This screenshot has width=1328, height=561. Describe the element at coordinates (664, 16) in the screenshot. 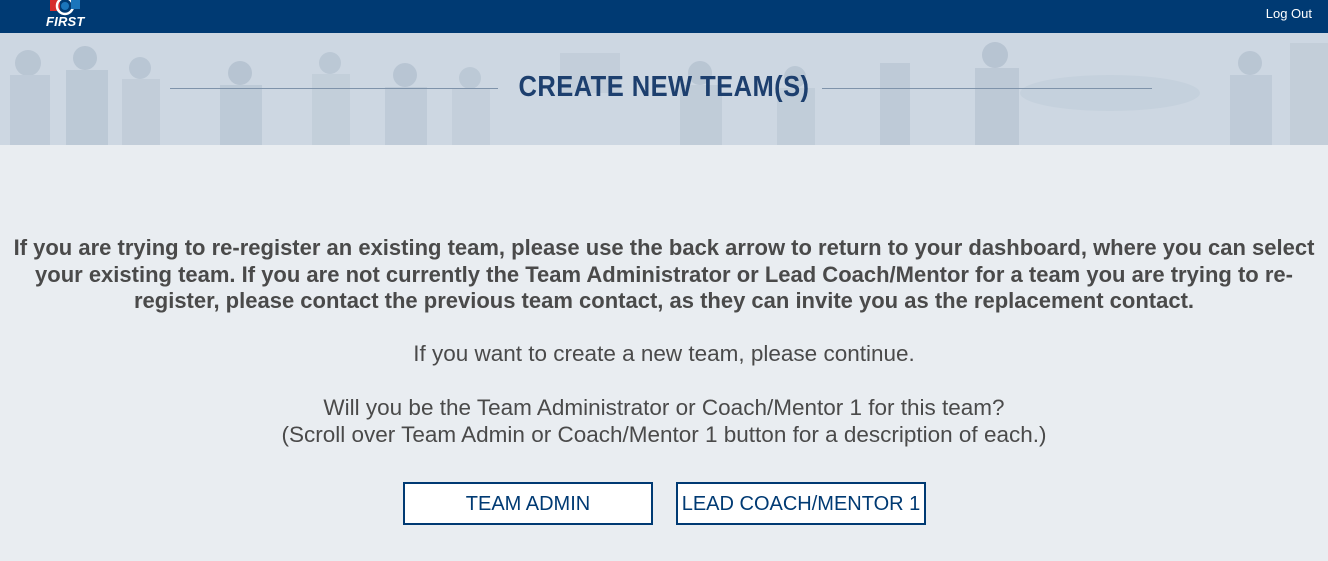

I see `top-navigation-bar: FIRST Log Out` at that location.